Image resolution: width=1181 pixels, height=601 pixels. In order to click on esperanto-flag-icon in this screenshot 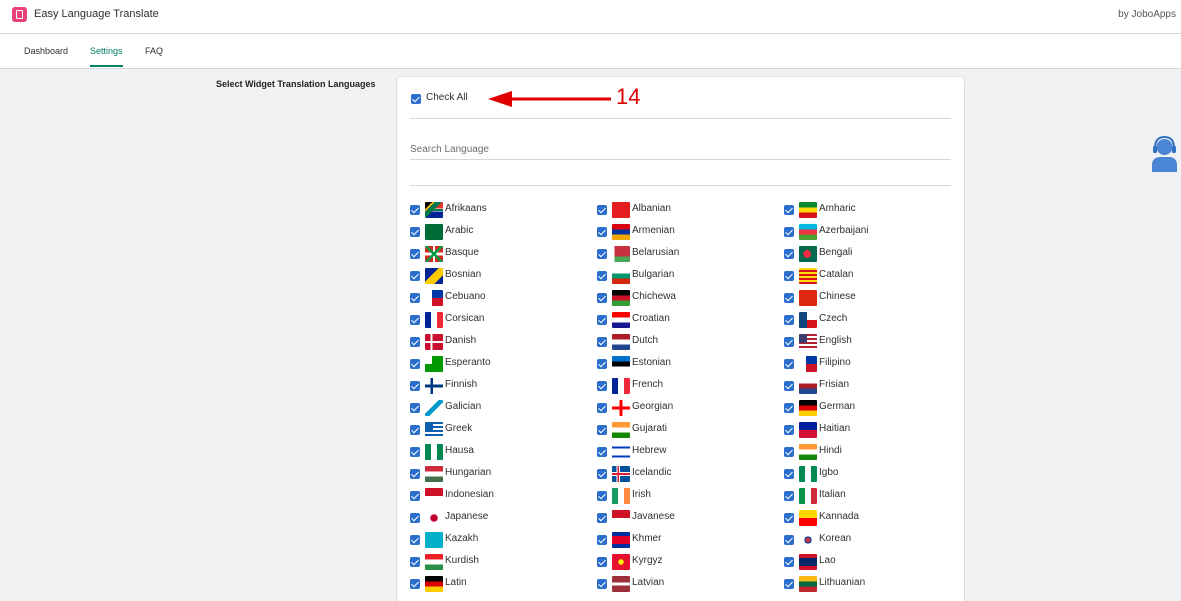, I will do `click(434, 364)`.